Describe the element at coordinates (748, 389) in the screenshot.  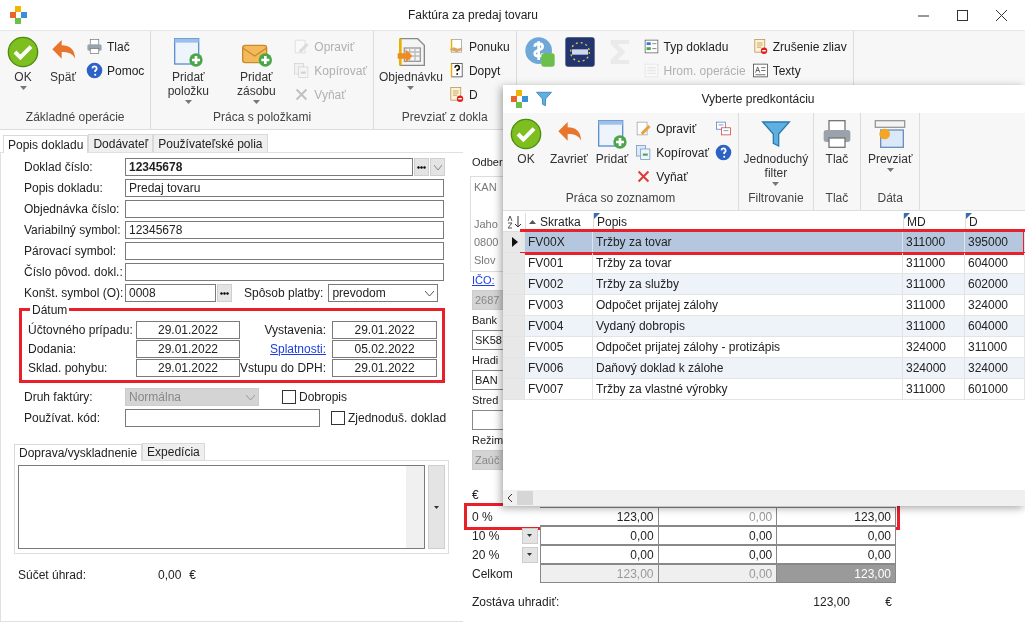
I see `table-cell: Tržby za vlastné výrobky` at that location.